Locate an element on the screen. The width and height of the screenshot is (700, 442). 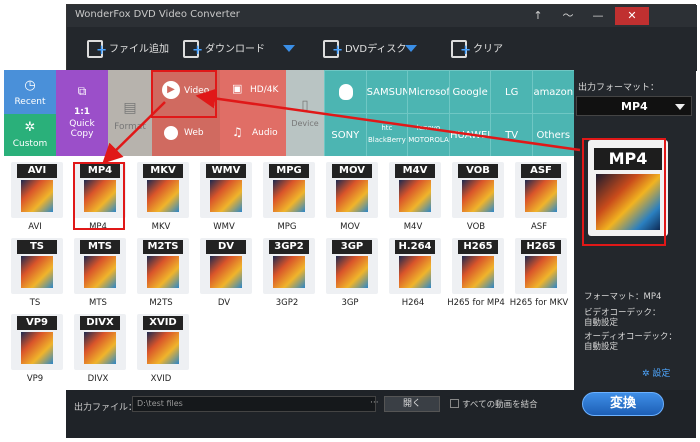
dvd-disc-button: DVDディスク is located at coordinates (365, 50).